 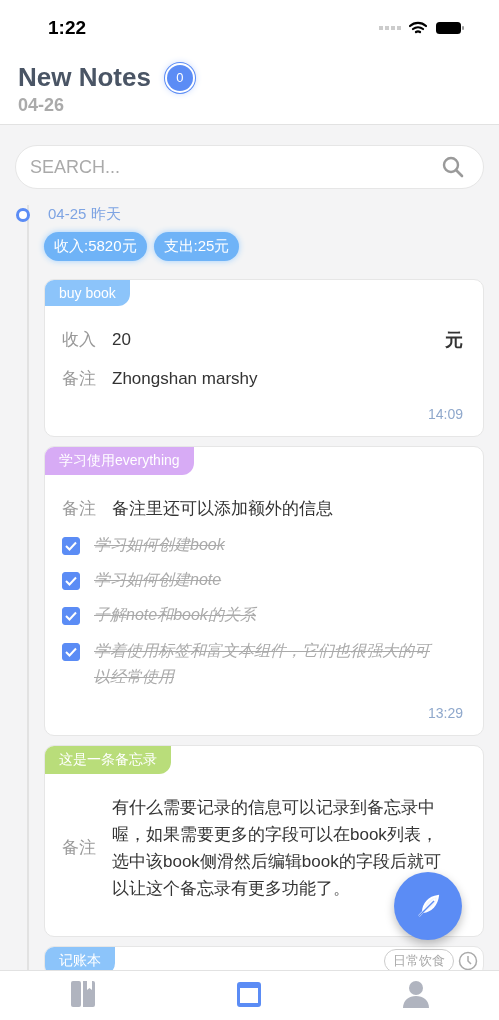 I want to click on battery-icon, so click(x=450, y=28).